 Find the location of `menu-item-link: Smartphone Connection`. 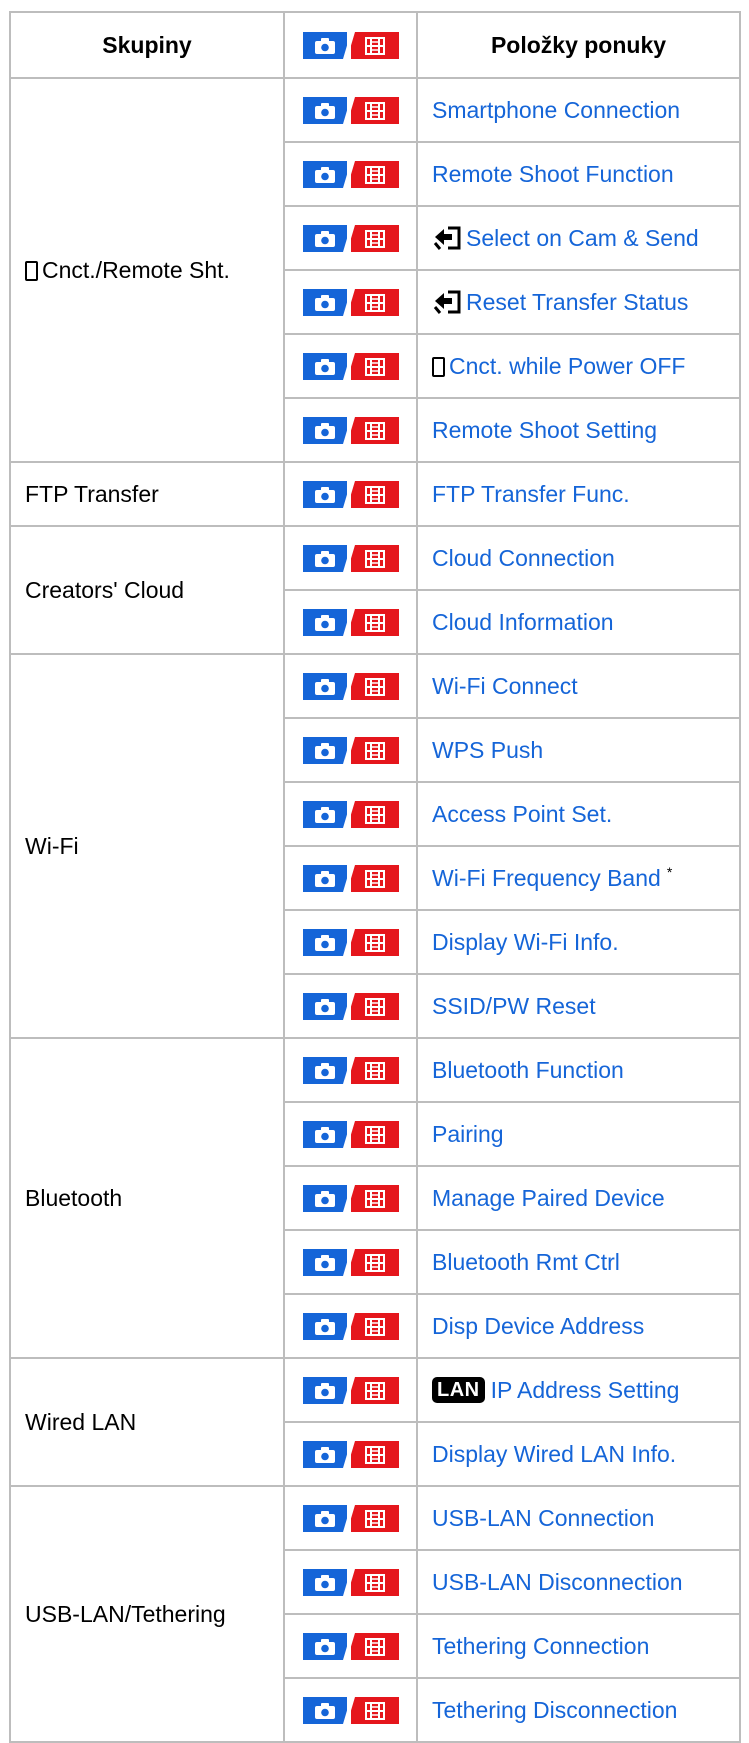

menu-item-link: Smartphone Connection is located at coordinates (556, 110).